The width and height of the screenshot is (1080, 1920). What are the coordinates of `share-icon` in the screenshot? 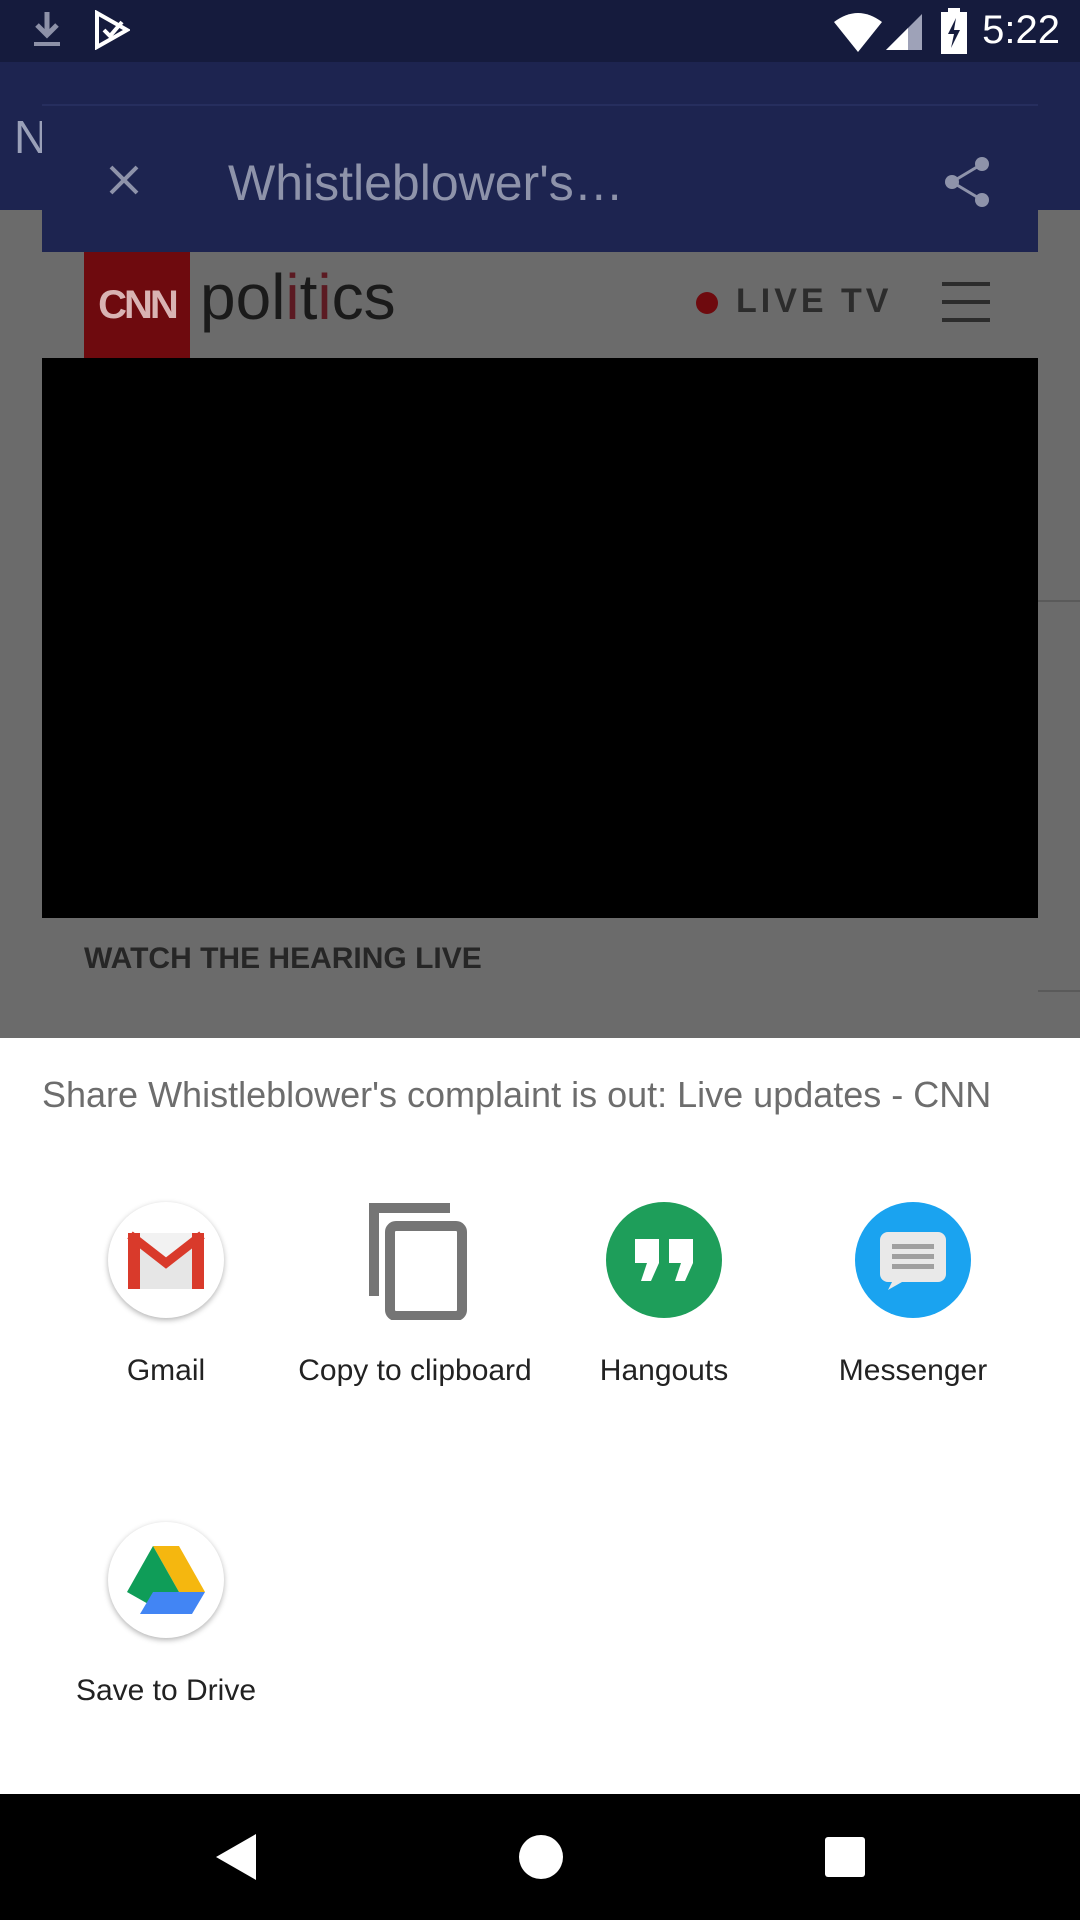 It's located at (968, 182).